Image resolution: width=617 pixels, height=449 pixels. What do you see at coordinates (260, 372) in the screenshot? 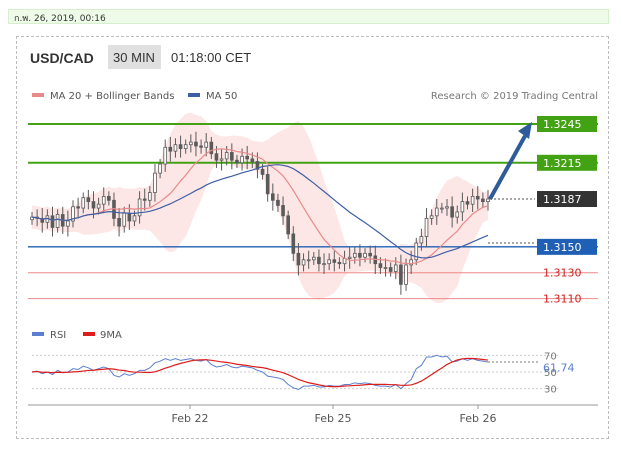
I see `rsi-ma-line` at bounding box center [260, 372].